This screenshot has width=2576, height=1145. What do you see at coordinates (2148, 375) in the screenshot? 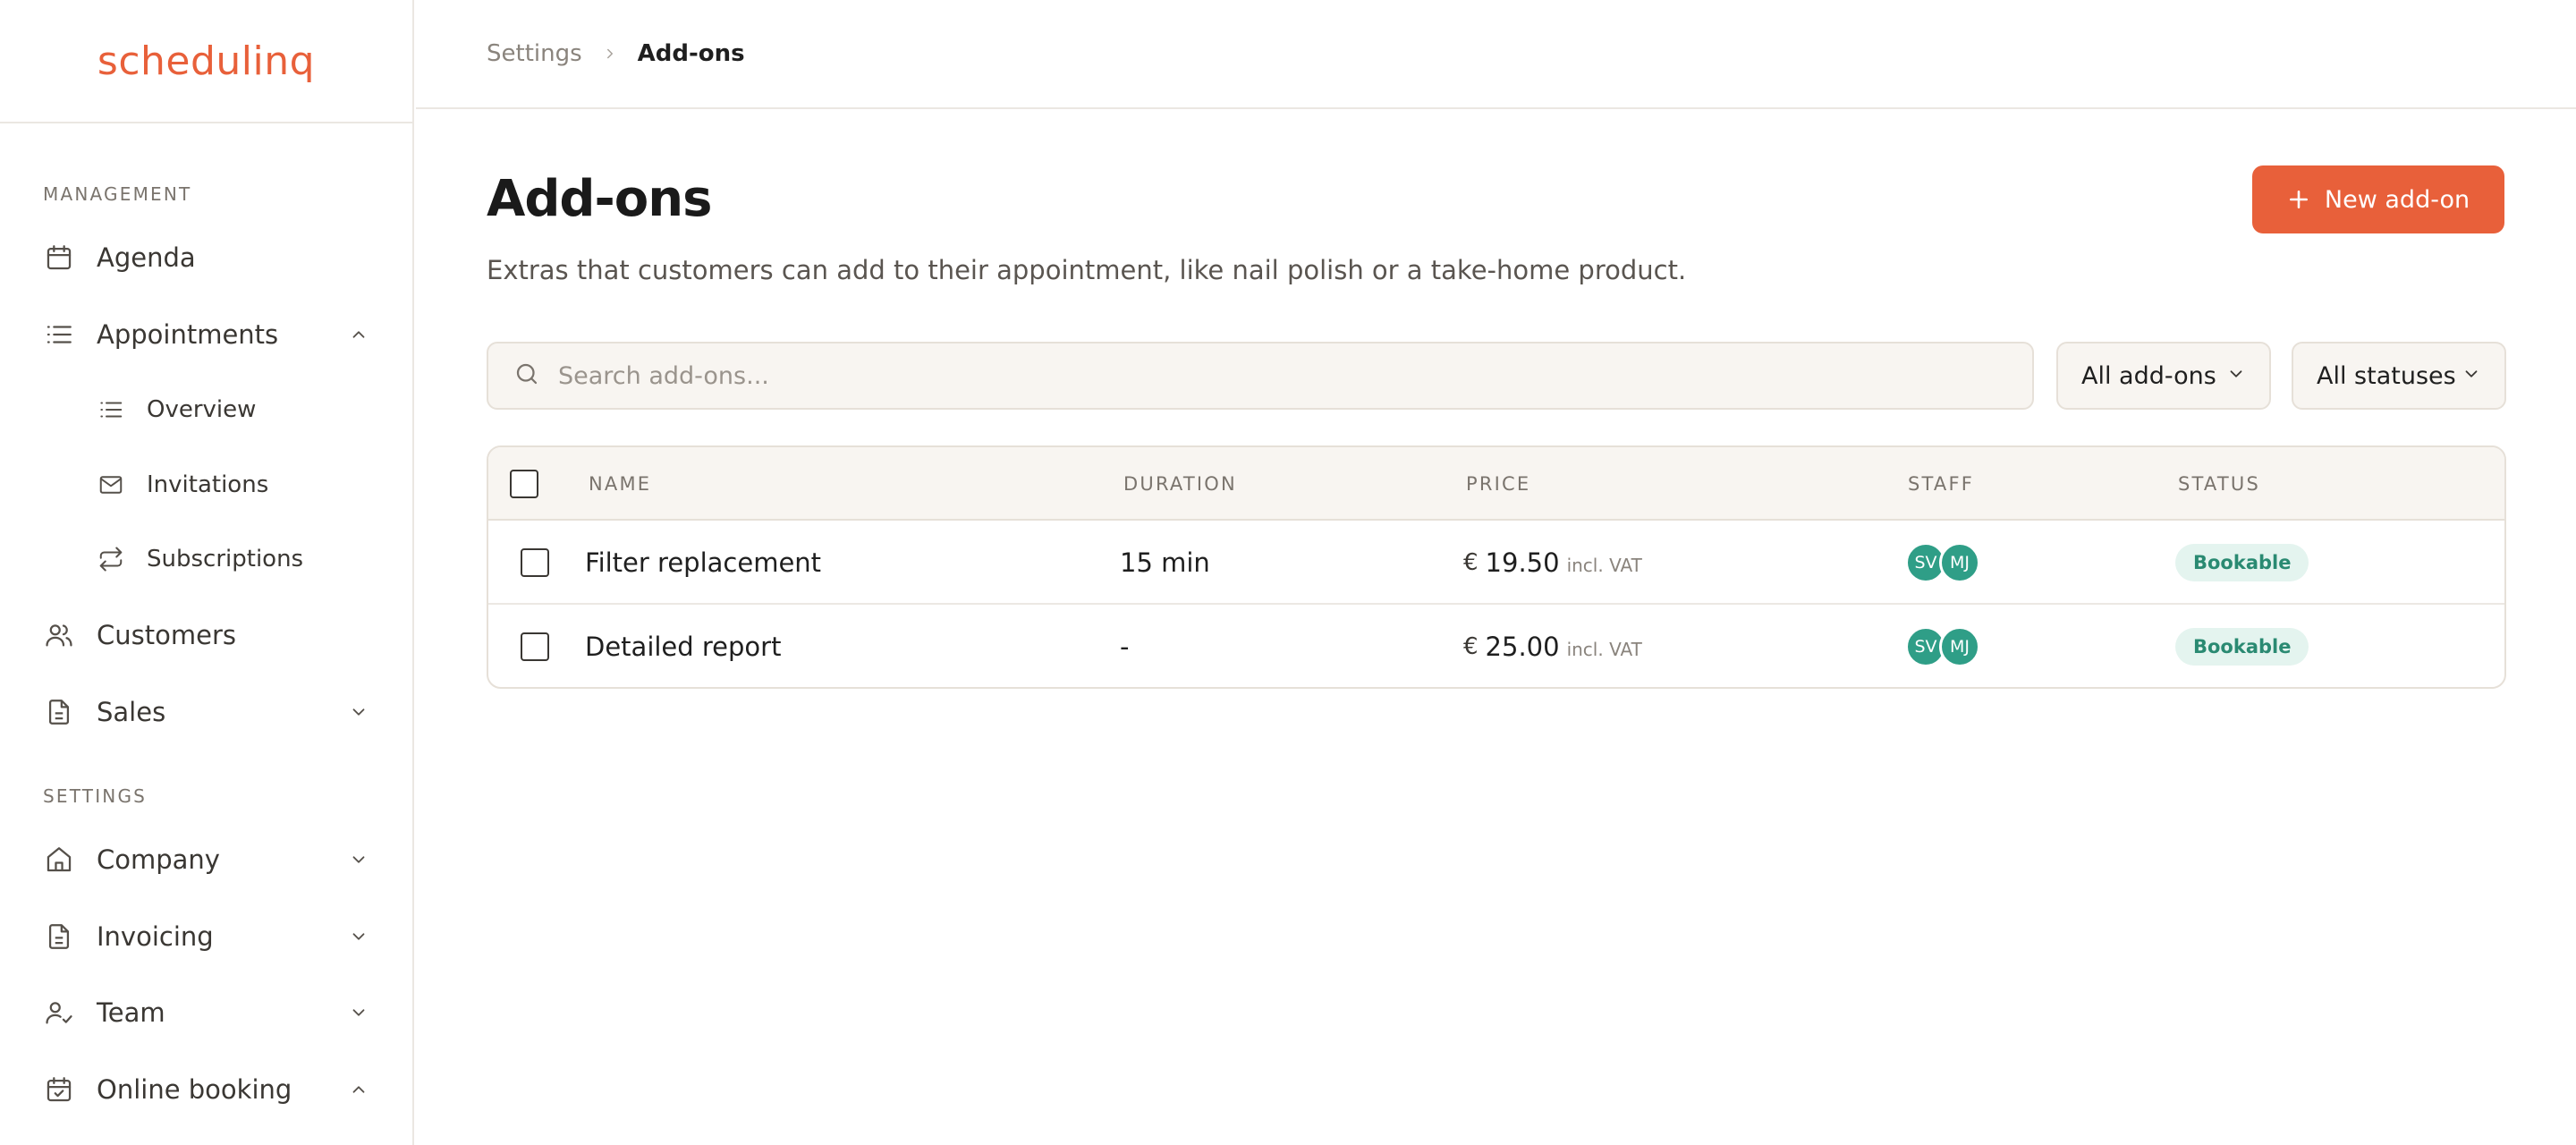
I see `type-filter-value: All add-ons` at bounding box center [2148, 375].